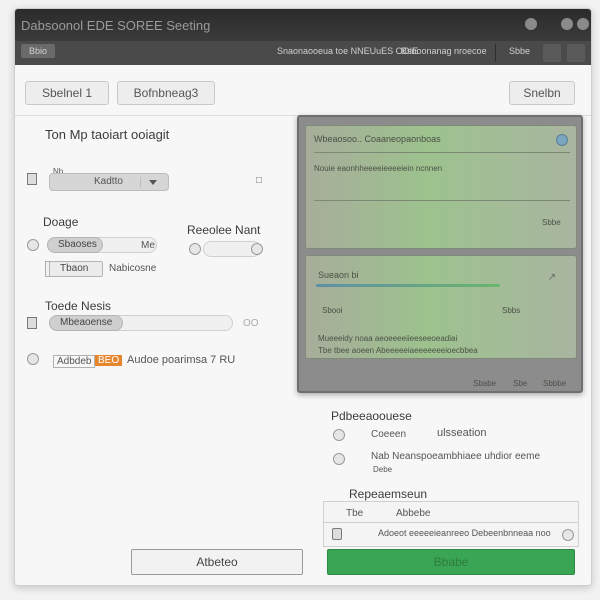  I want to click on section-title: Ton Mp taoiart ooiagit, so click(107, 134).